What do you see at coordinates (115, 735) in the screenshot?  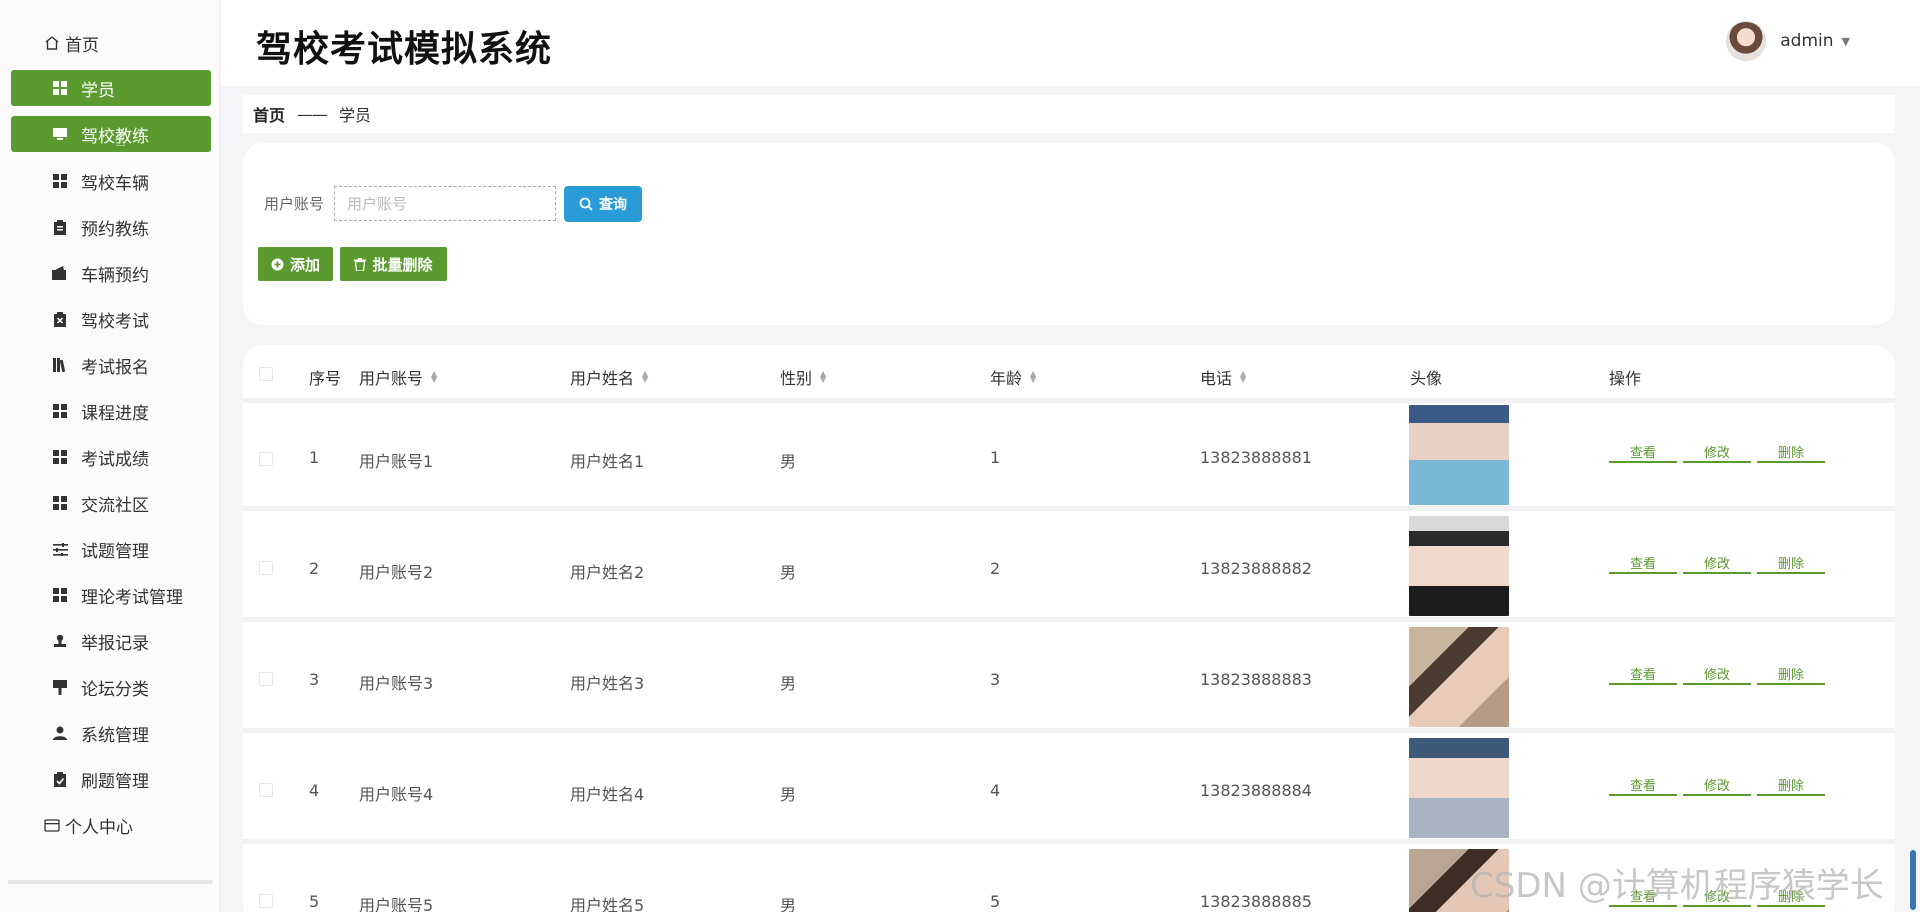 I see `sidebar-item-label: 系统管理` at bounding box center [115, 735].